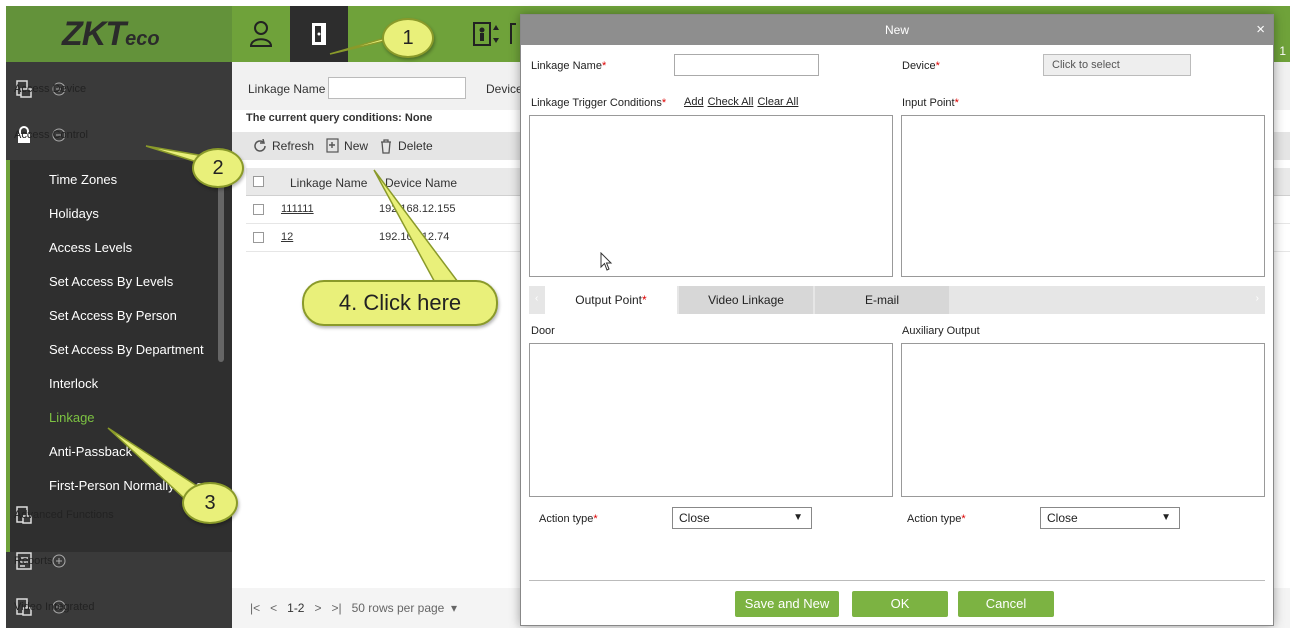 The image size is (1290, 628). Describe the element at coordinates (386, 146) in the screenshot. I see `delete-icon` at that location.